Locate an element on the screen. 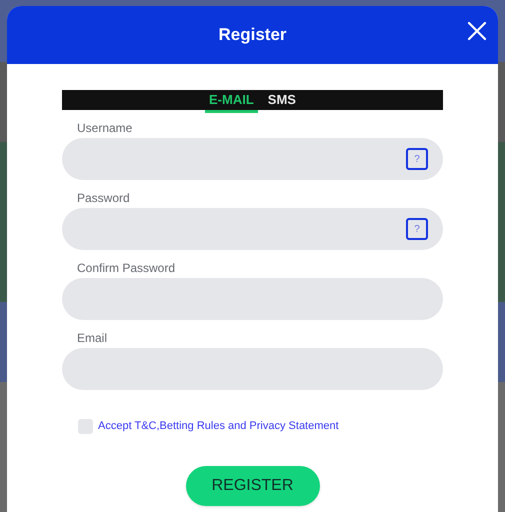 The height and width of the screenshot is (512, 505). dialog-title: Register is located at coordinates (252, 35).